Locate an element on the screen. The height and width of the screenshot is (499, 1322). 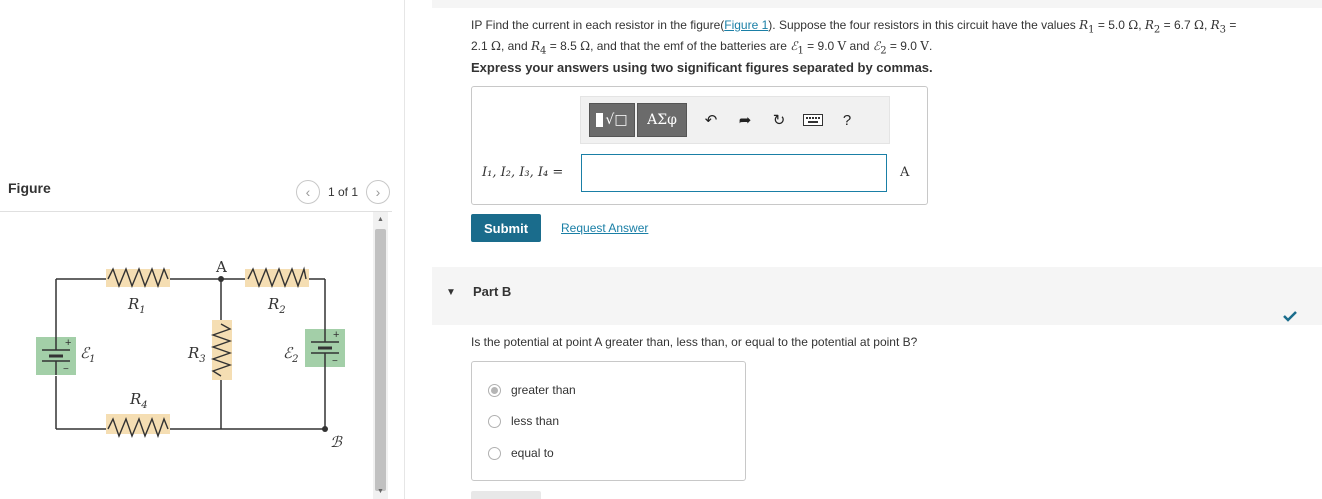
battery-e2: + − is located at coordinates (325, 348).